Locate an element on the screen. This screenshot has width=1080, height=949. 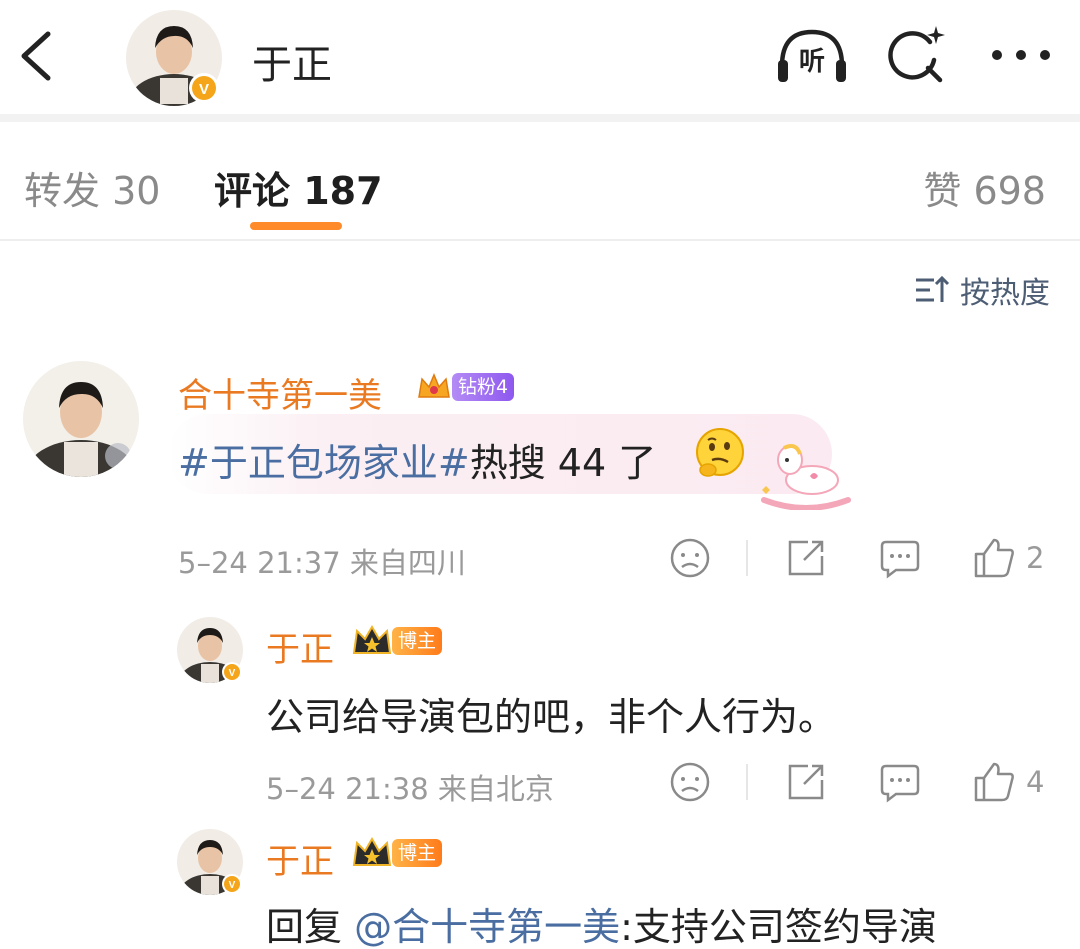
sort-button: 按热度 is located at coordinates (982, 290).